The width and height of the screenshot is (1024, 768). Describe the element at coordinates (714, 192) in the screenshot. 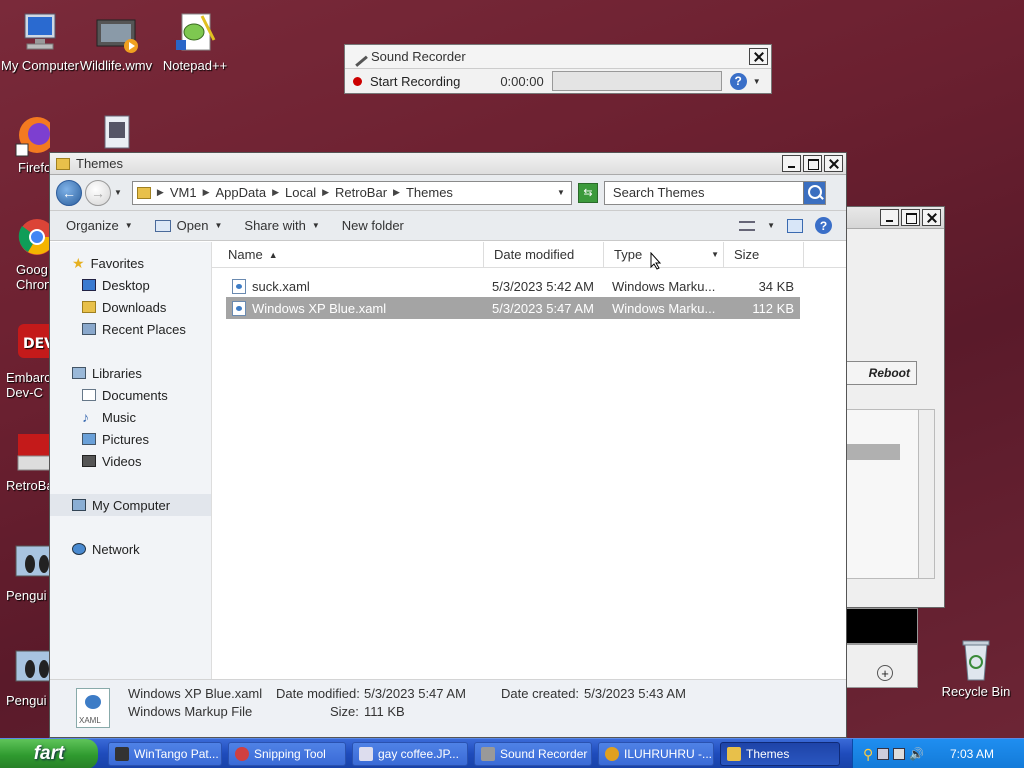

I see `search-input: Search Themes` at that location.